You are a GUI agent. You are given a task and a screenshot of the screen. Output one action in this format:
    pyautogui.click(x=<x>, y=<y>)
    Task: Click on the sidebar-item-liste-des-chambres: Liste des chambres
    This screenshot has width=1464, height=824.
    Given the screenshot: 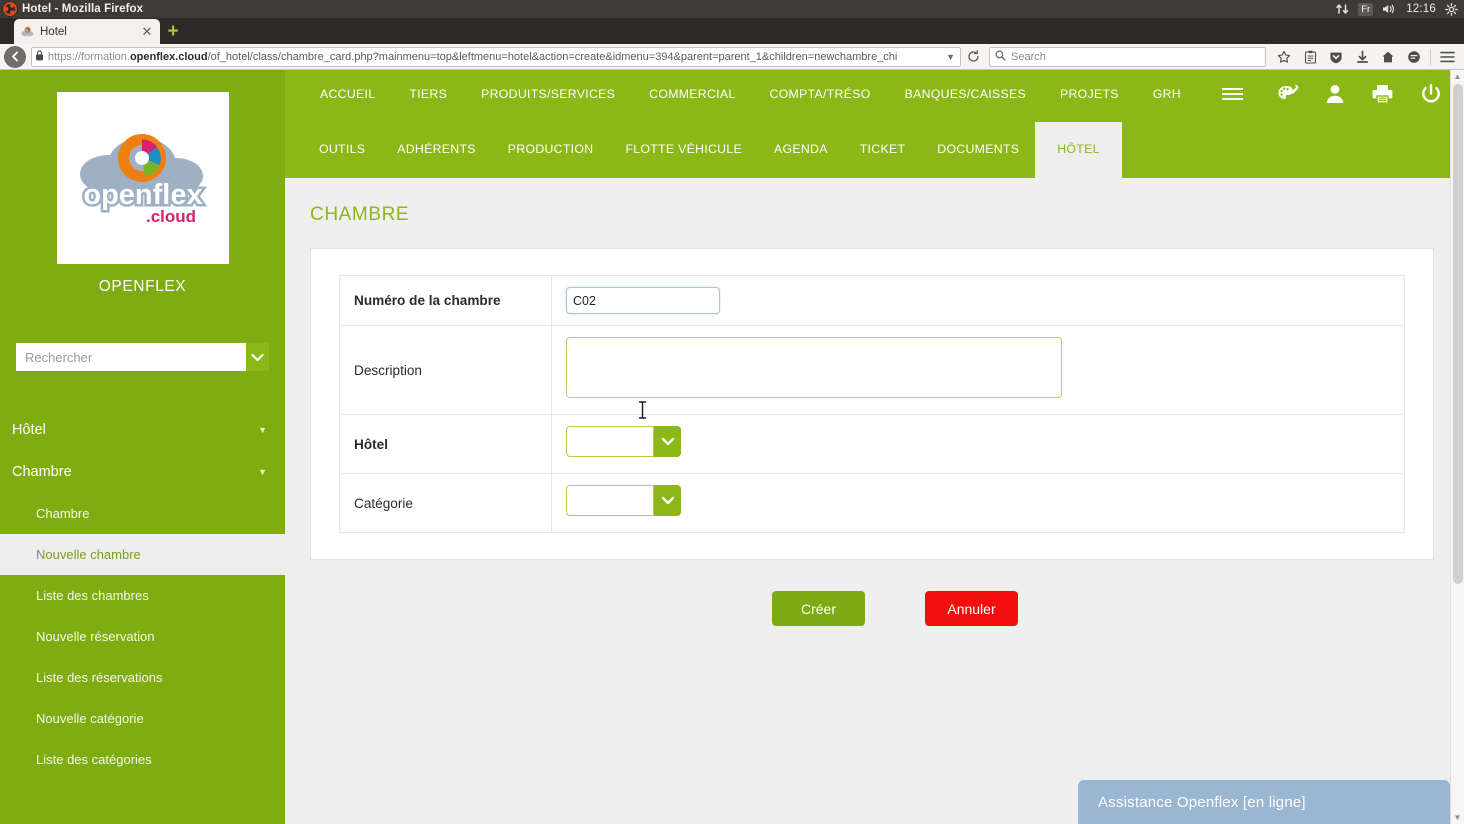 What is the action you would take?
    pyautogui.click(x=142, y=595)
    